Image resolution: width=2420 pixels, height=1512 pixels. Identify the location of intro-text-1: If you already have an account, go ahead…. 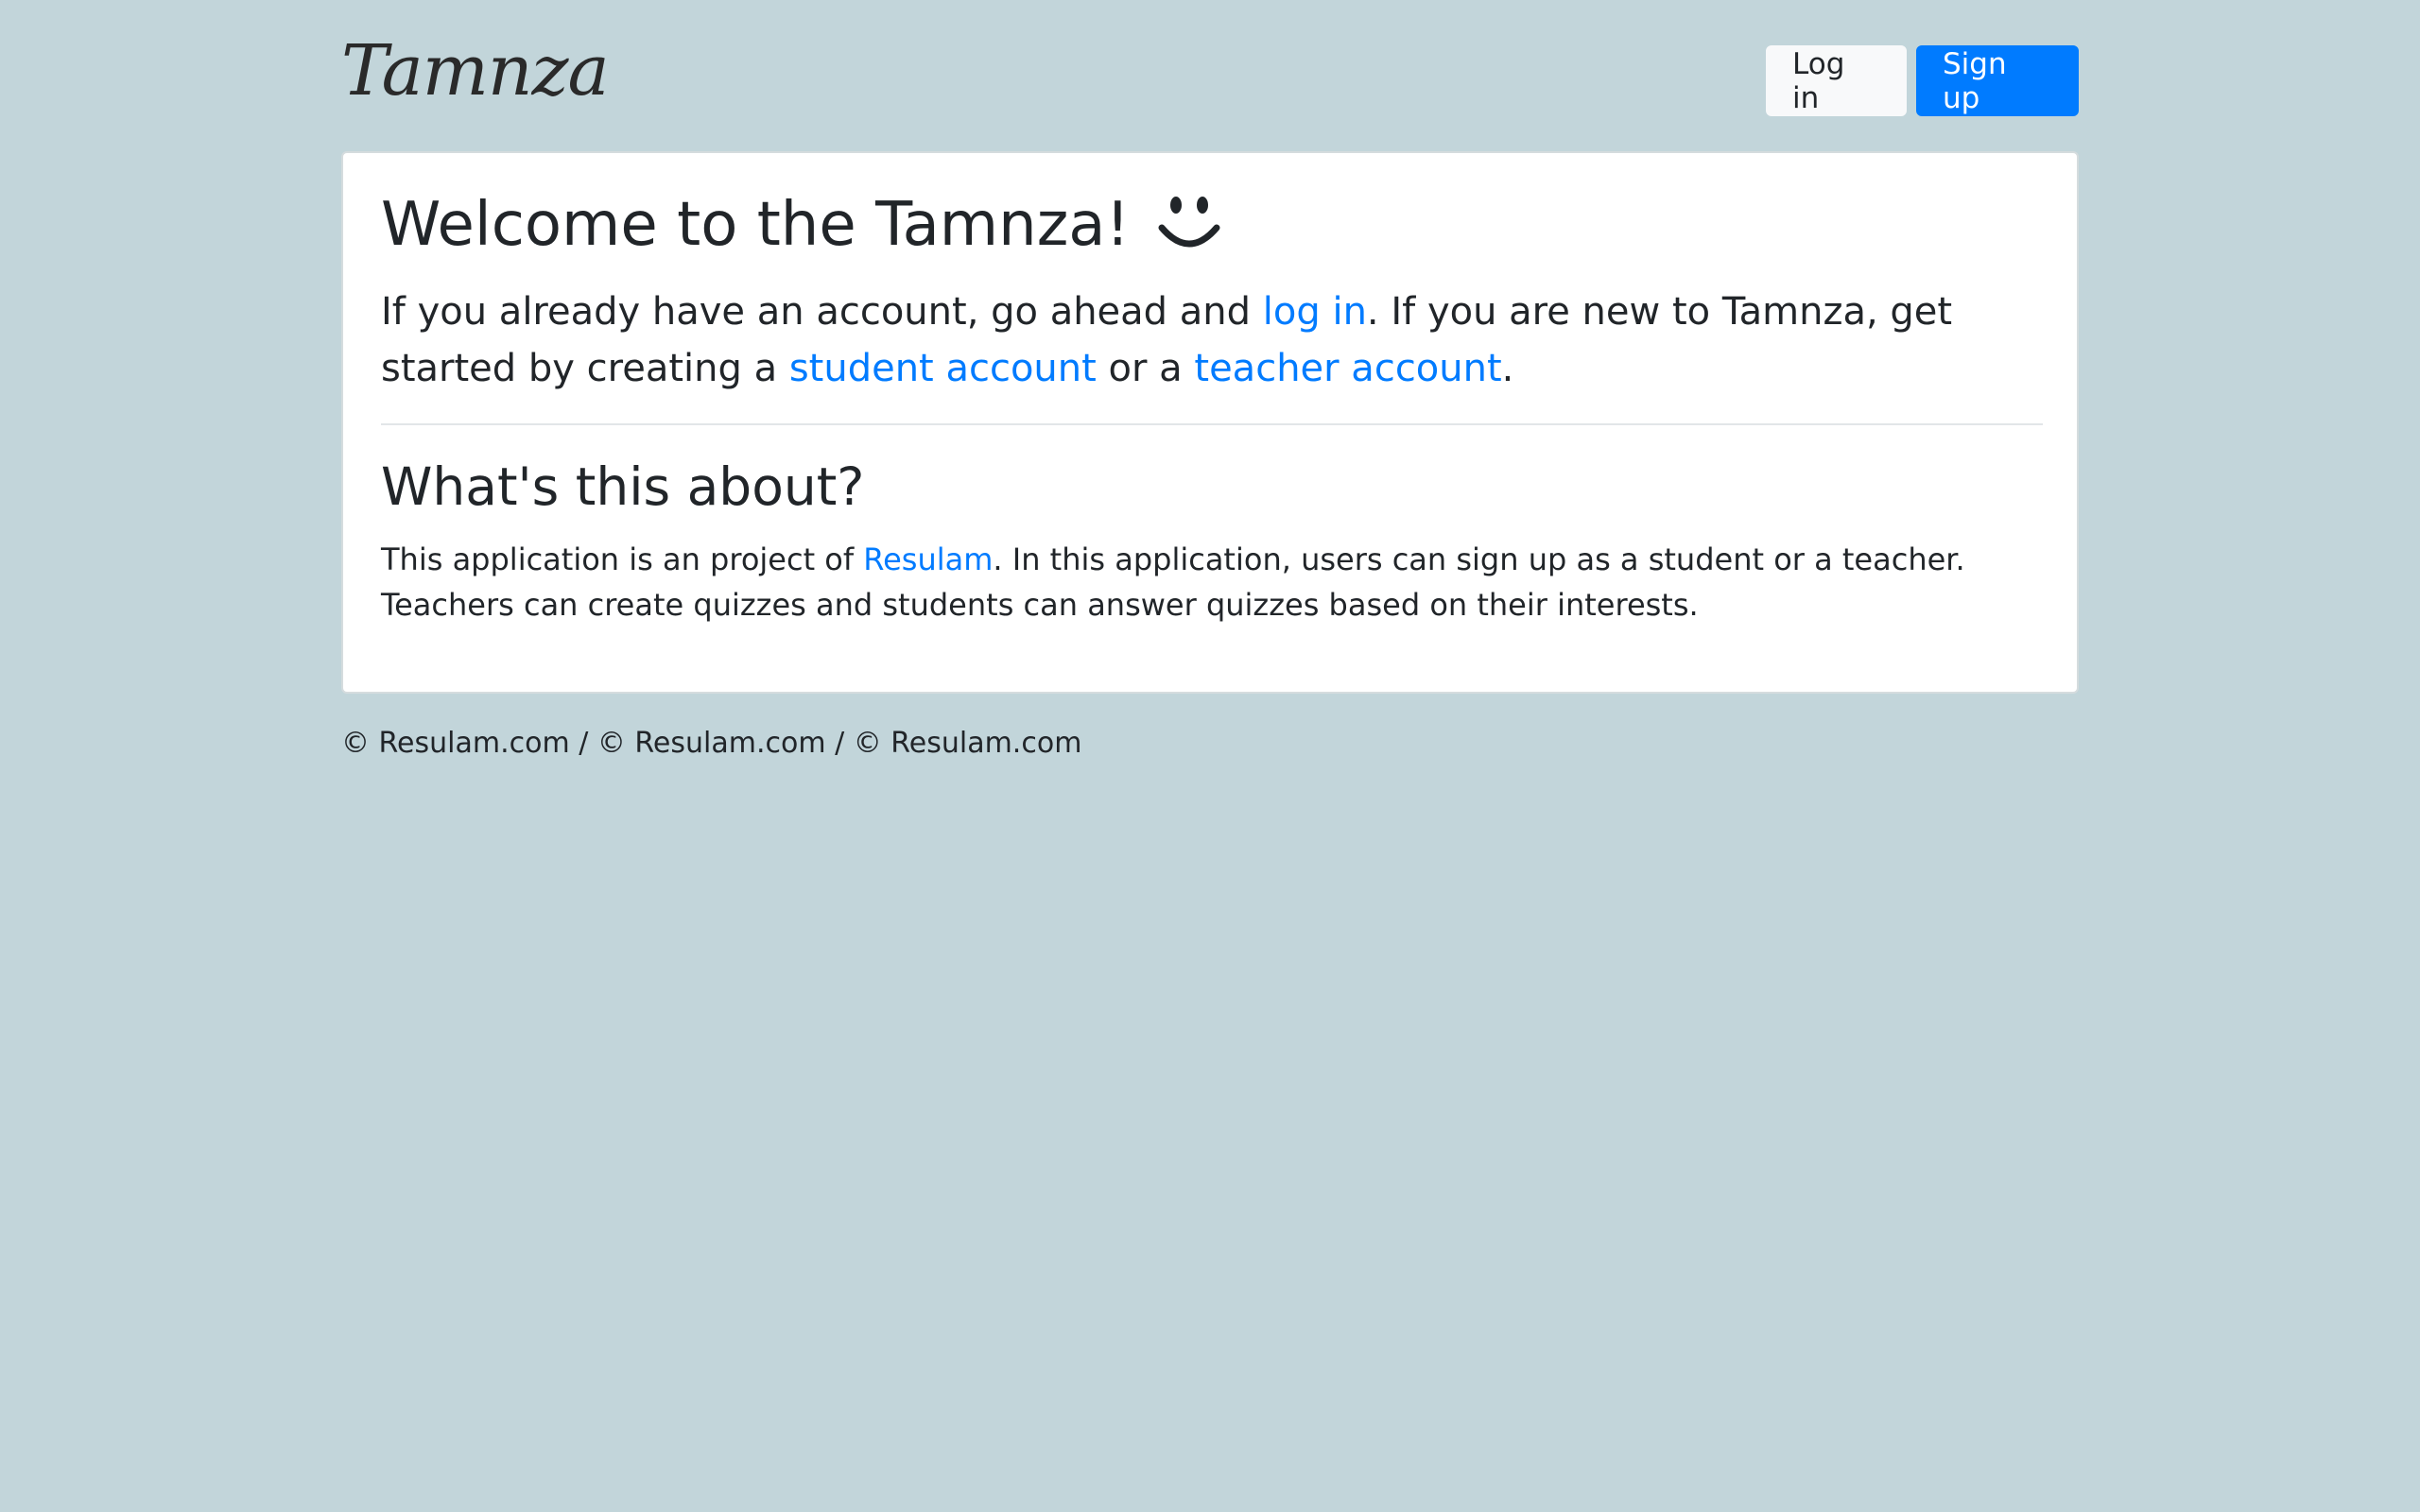
(822, 312).